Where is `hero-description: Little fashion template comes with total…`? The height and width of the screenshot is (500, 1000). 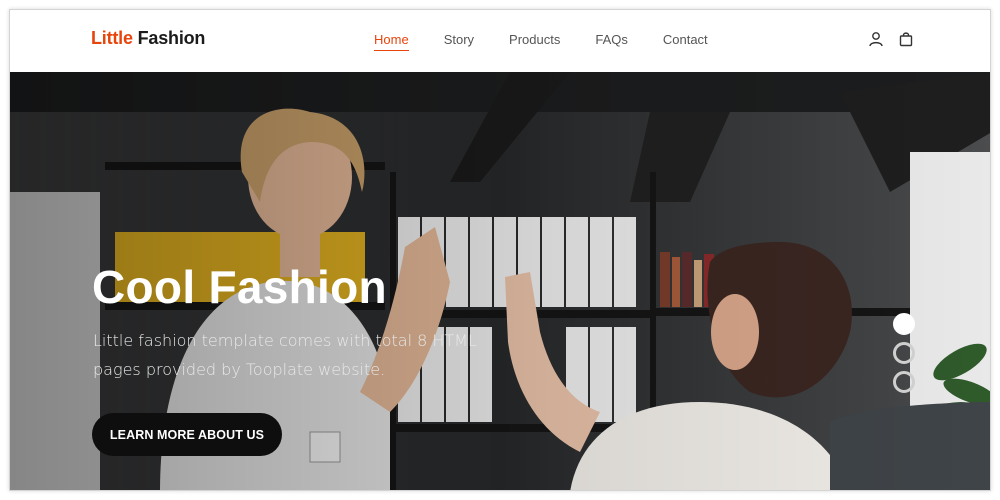 hero-description: Little fashion template comes with total… is located at coordinates (285, 355).